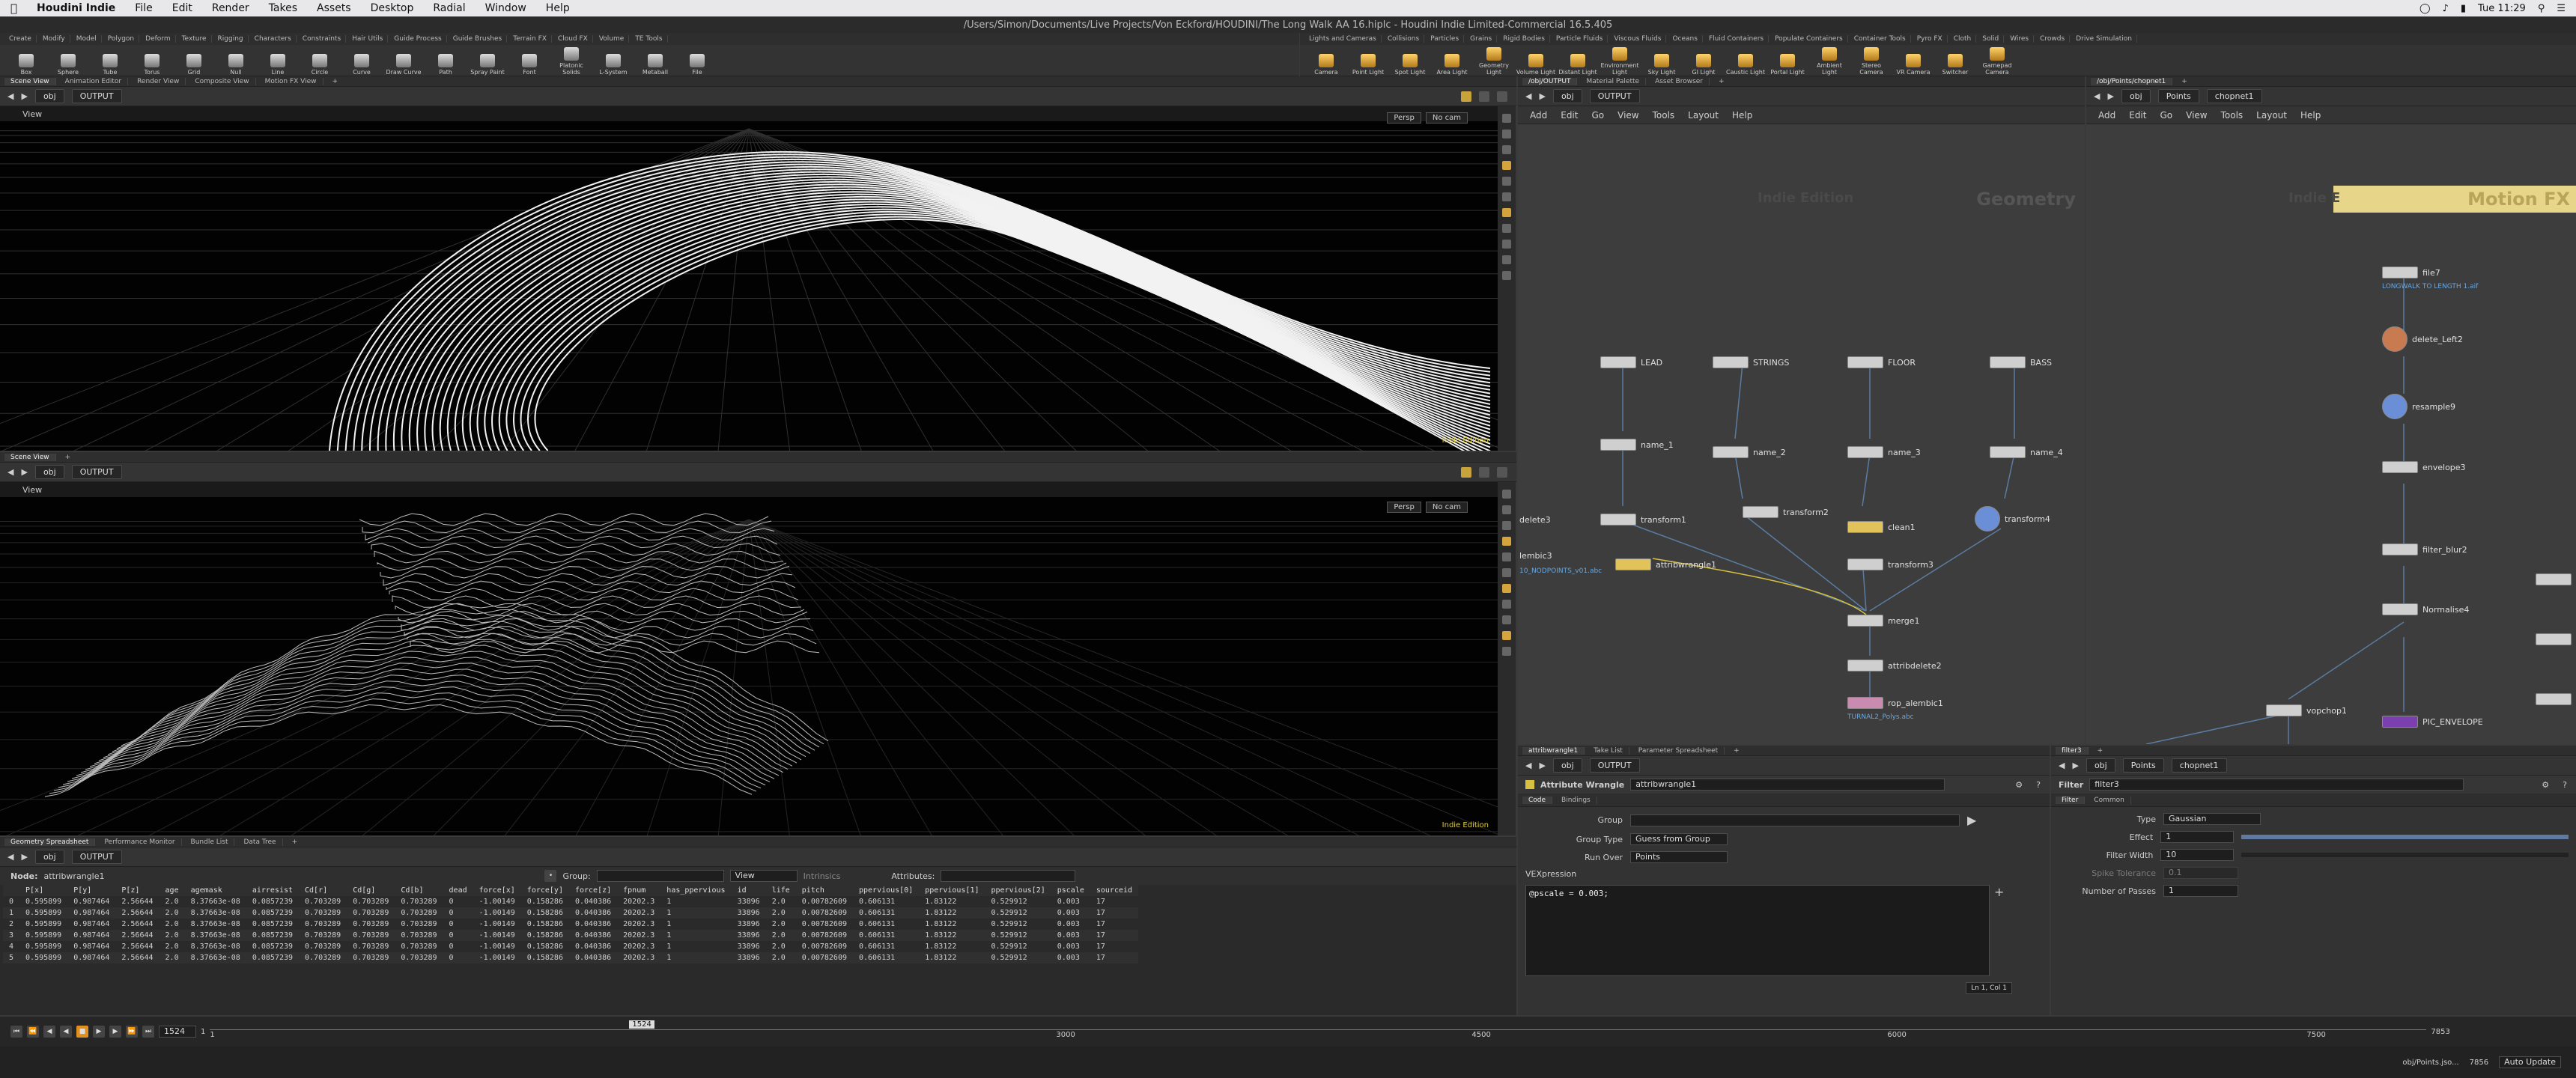  I want to click on network-node: Normalise4, so click(2425, 609).